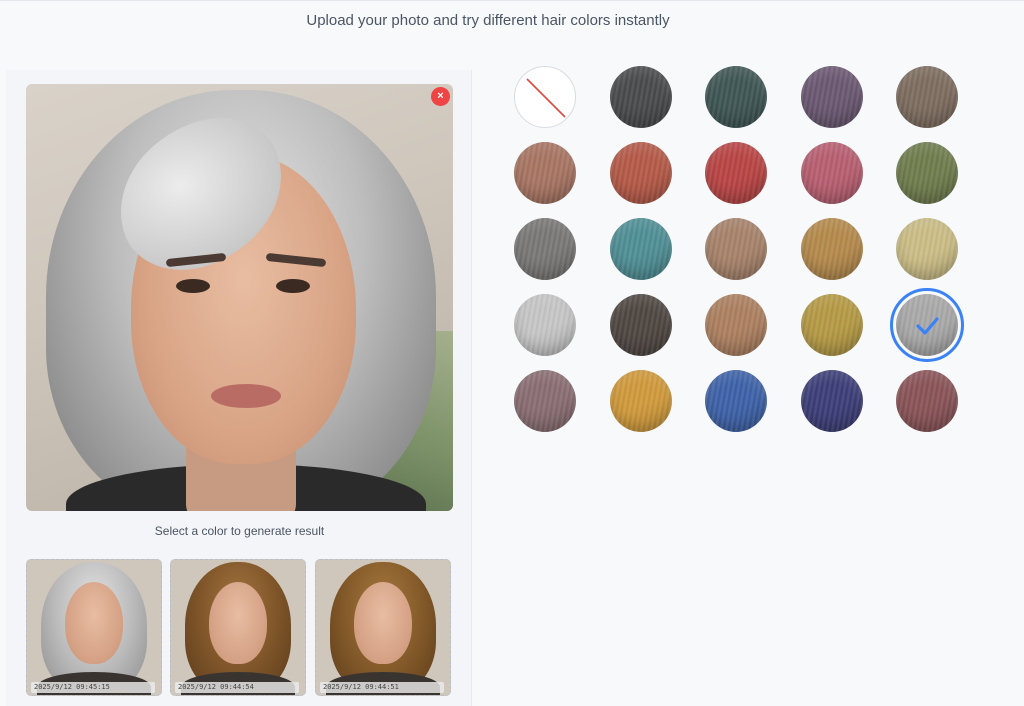 This screenshot has height=706, width=1024. Describe the element at coordinates (641, 401) in the screenshot. I see `color-swatch-honey` at that location.